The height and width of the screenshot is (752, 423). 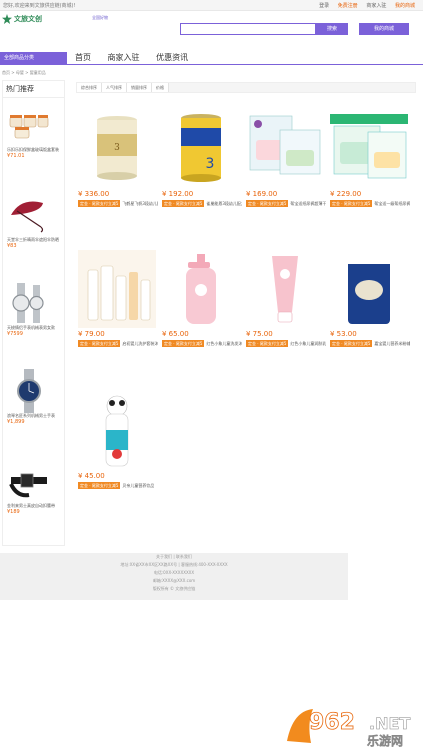 I want to click on top-links: 登录 免费注册 商家入驻 我的商城, so click(x=363, y=5).